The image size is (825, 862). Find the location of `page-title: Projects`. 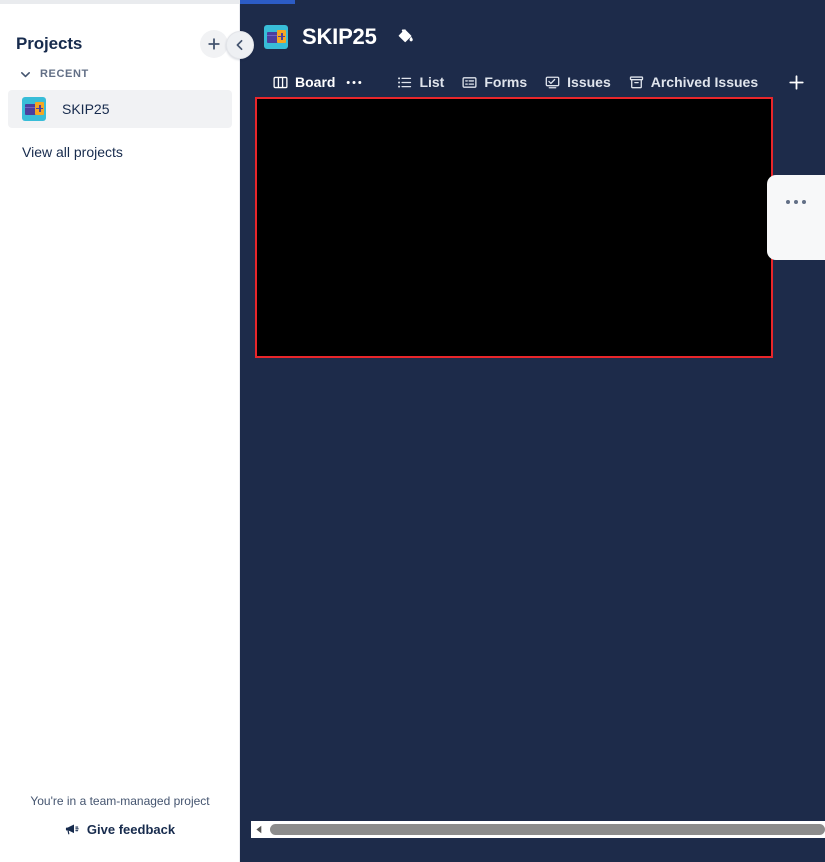

page-title: Projects is located at coordinates (49, 43).